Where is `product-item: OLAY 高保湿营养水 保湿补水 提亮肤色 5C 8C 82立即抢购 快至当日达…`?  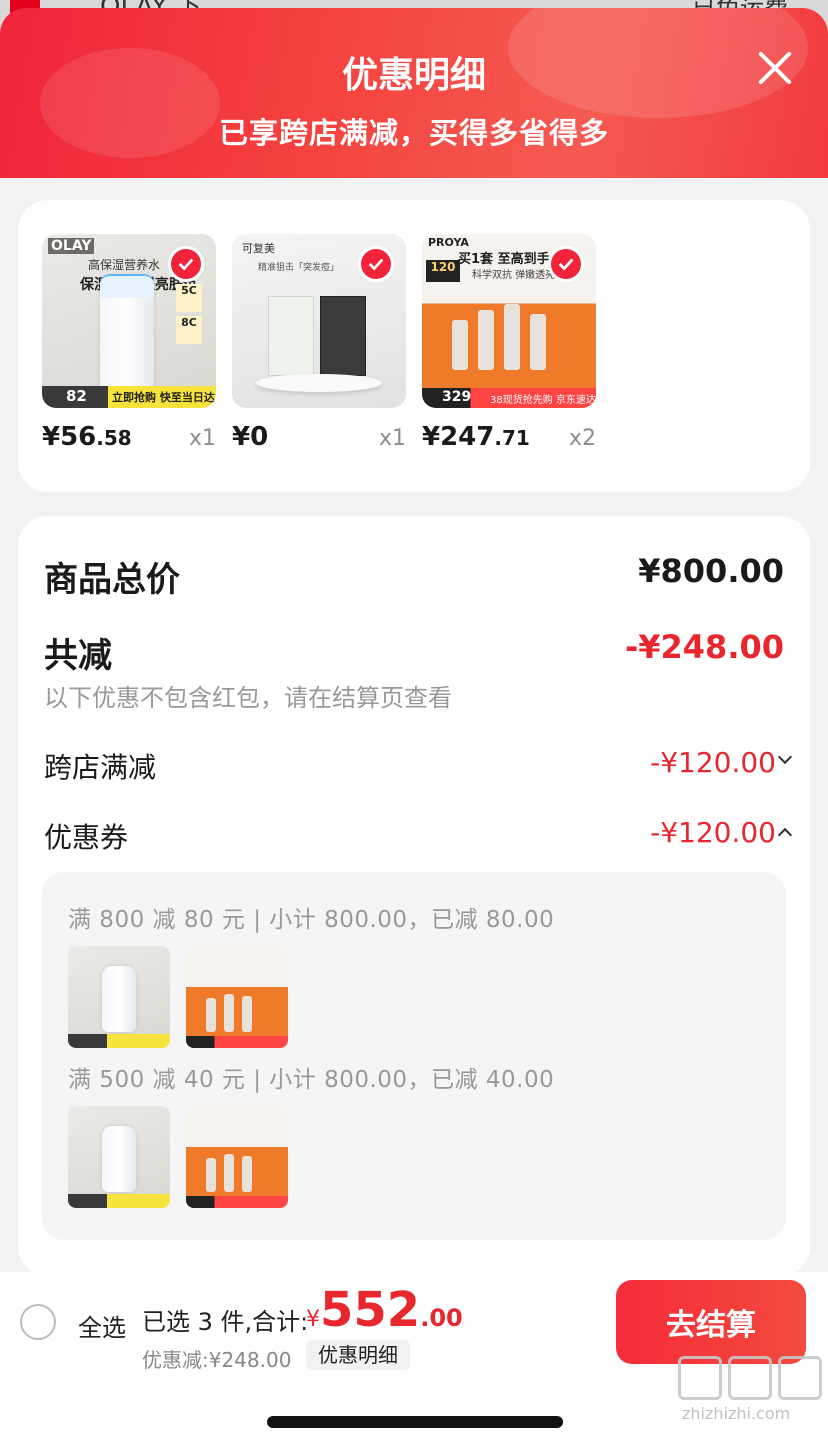 product-item: OLAY 高保湿营养水 保湿补水 提亮肤色 5C 8C 82立即抢购 快至当日达… is located at coordinates (129, 343).